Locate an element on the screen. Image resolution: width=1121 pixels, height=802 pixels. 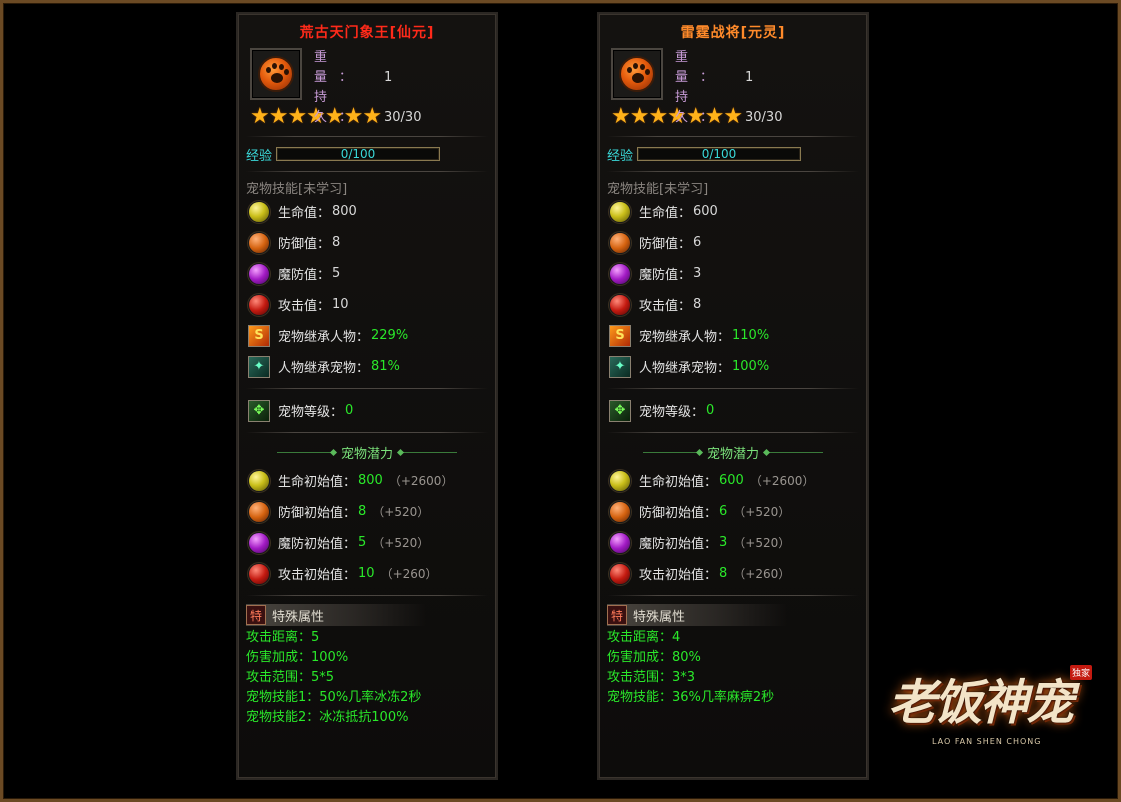
stat-row-mdef: 魔防值： 3 is located at coordinates (738, 273).